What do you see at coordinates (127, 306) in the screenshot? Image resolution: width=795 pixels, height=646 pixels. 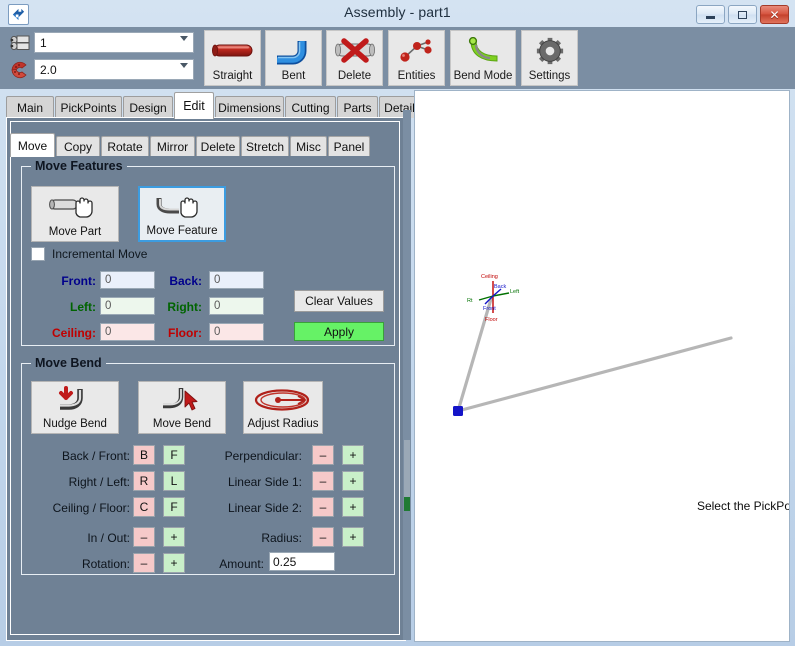 I see `left-input: 0` at bounding box center [127, 306].